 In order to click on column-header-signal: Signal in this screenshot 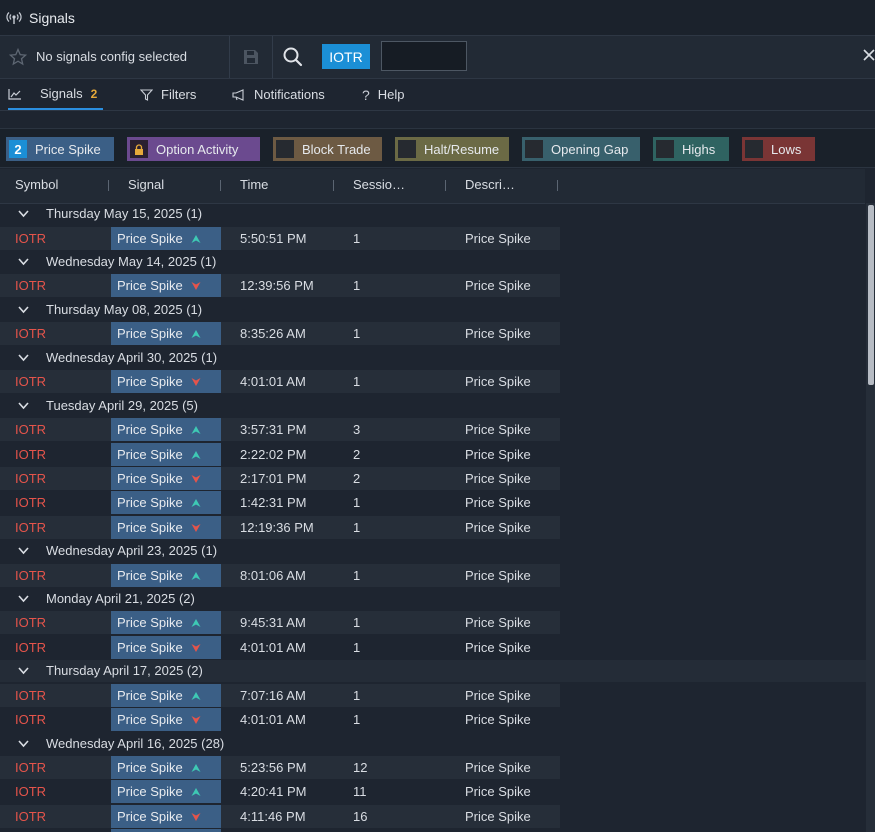, I will do `click(146, 184)`.